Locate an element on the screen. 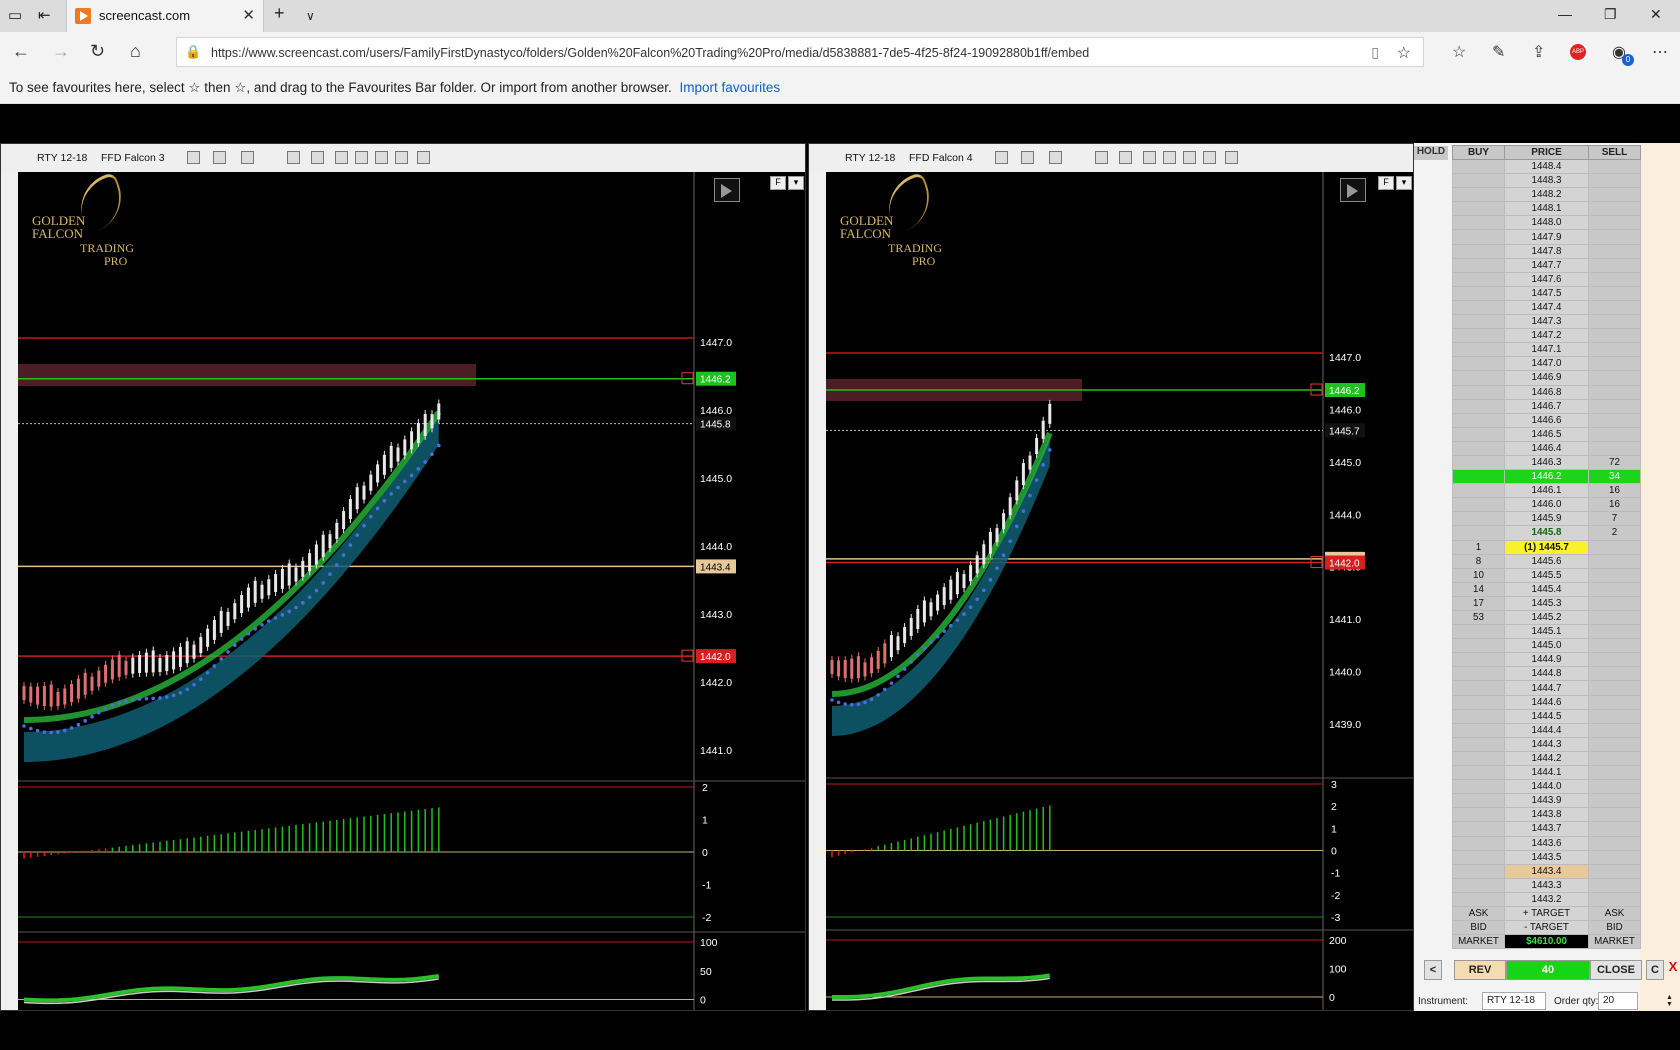  ladder-price-cell: 1448.0 is located at coordinates (1546, 223).